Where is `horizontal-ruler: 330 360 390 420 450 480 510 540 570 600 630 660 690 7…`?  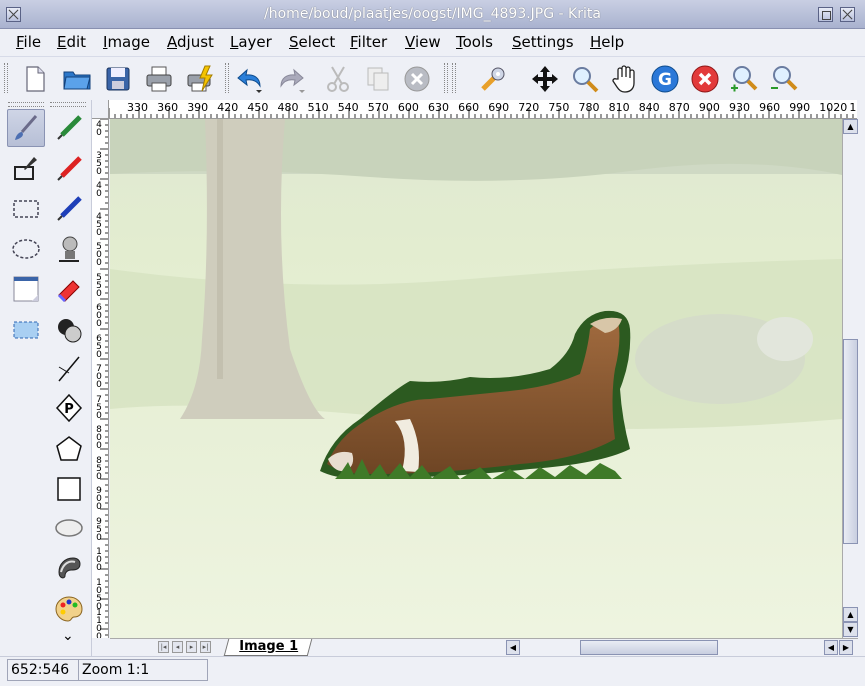 horizontal-ruler: 330 360 390 420 450 480 510 540 570 600 630 660 690 7… is located at coordinates (474, 109).